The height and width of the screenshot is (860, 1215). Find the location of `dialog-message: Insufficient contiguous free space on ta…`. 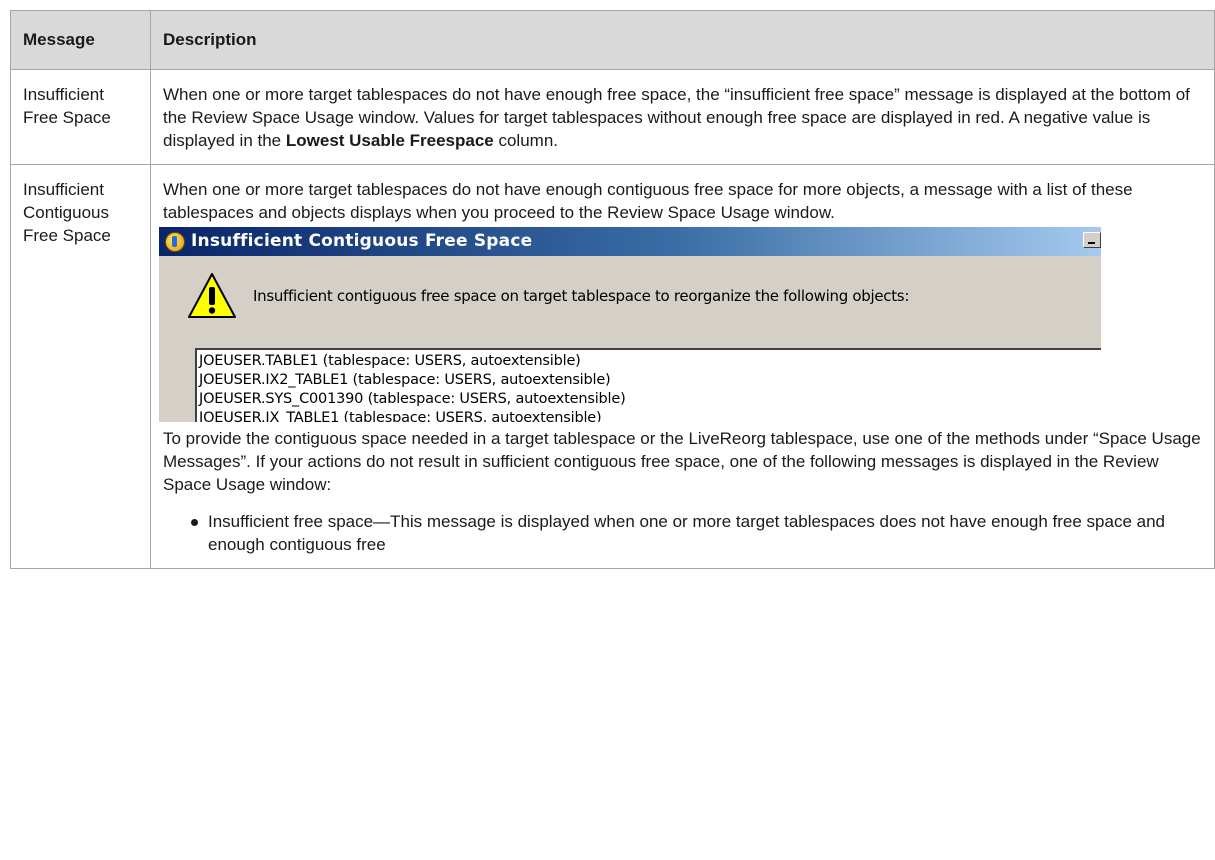

dialog-message: Insufficient contiguous free space on ta… is located at coordinates (581, 296).